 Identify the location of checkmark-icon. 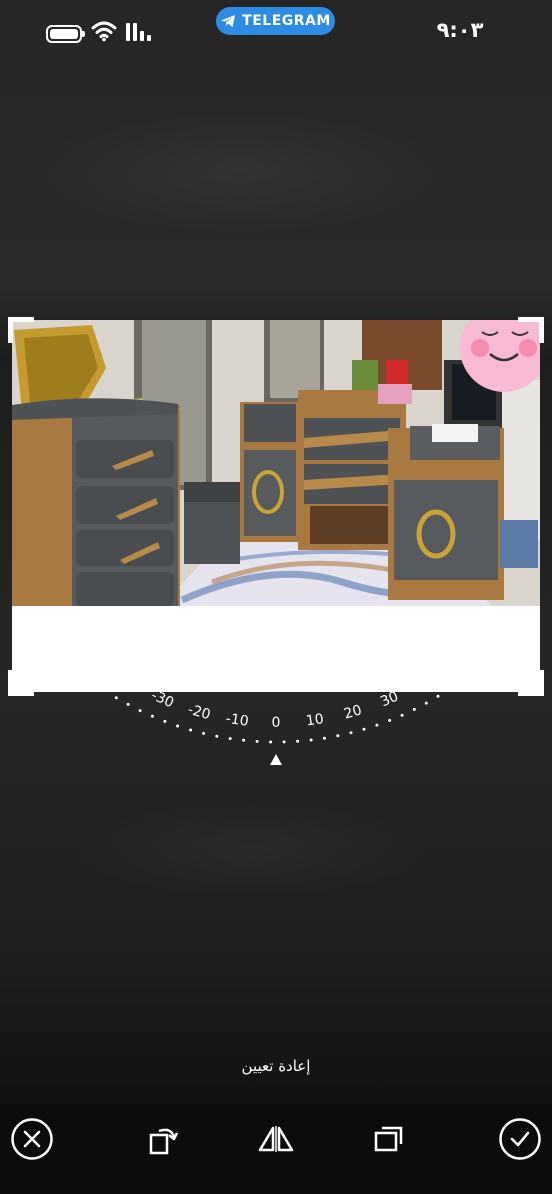
(520, 1139).